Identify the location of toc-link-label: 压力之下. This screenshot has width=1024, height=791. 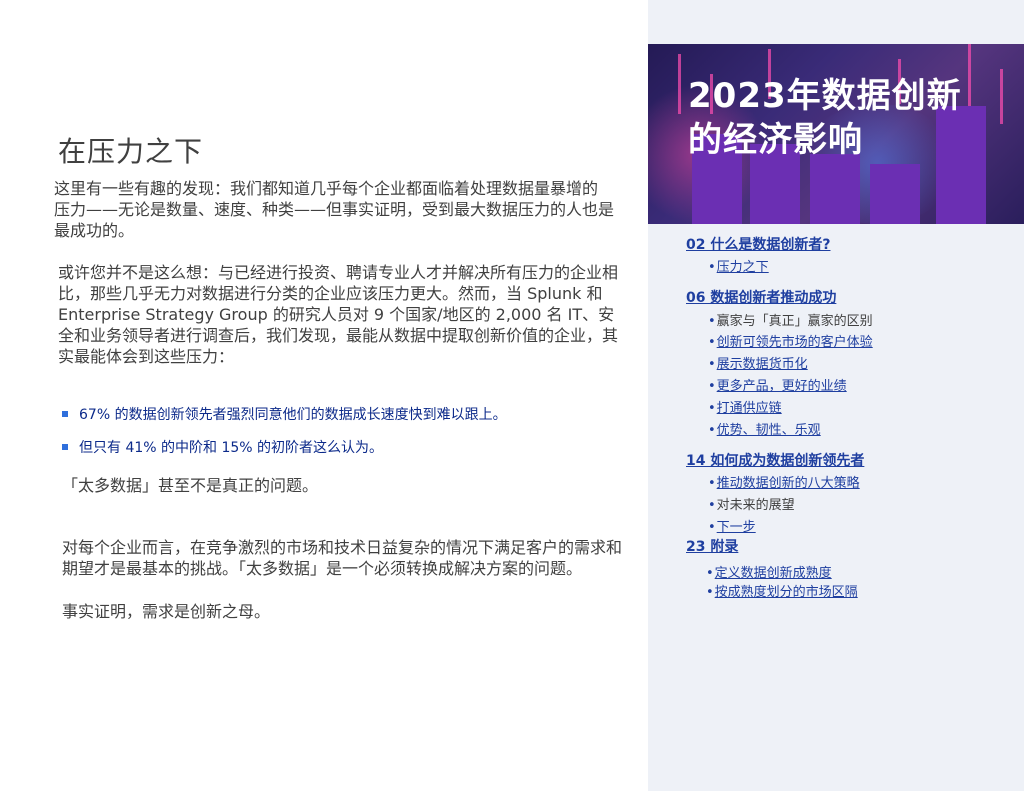
(742, 267).